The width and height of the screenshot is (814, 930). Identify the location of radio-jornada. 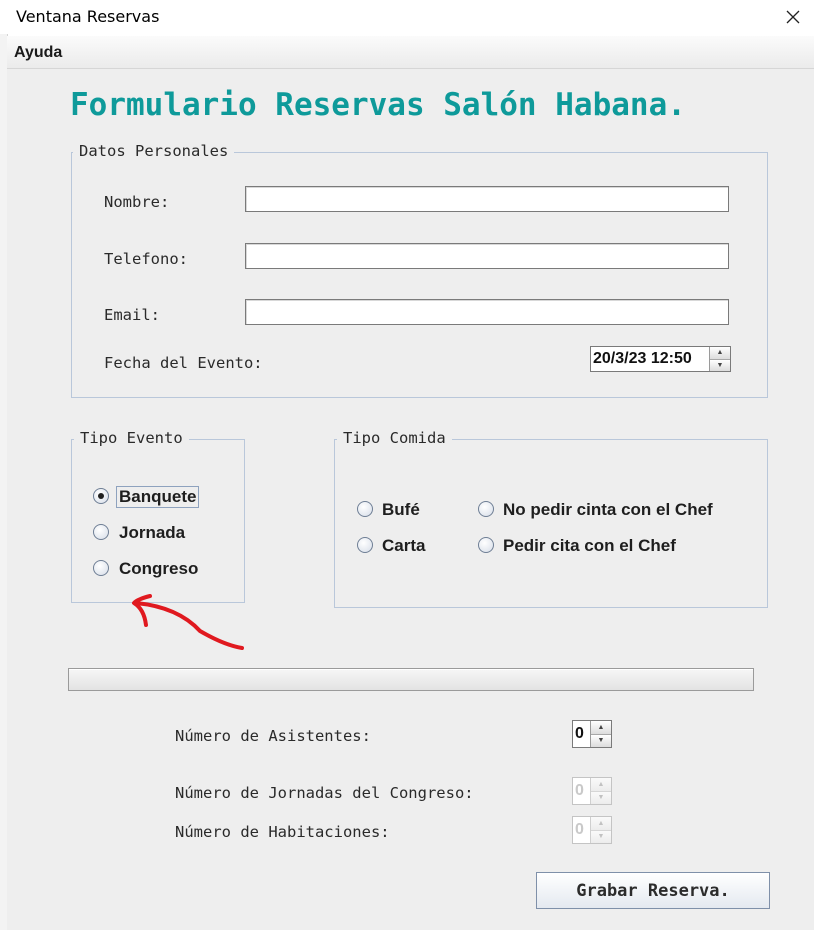
(101, 532).